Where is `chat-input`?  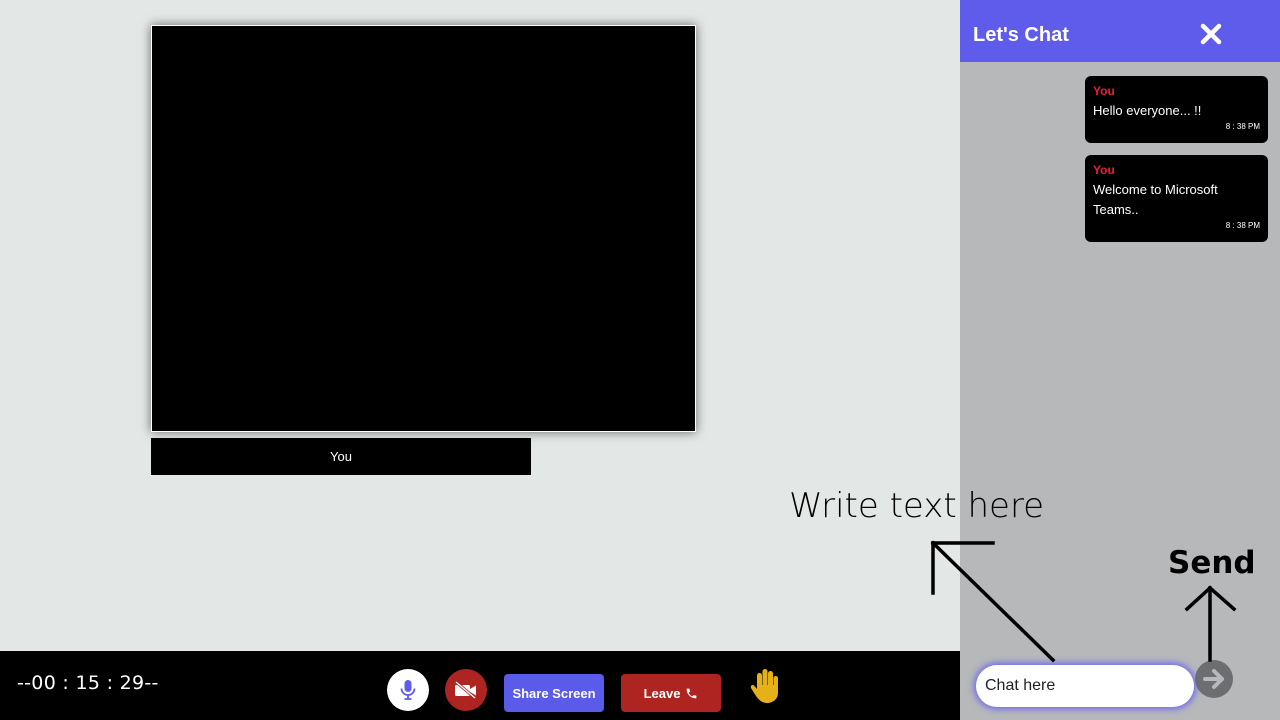
chat-input is located at coordinates (1085, 686).